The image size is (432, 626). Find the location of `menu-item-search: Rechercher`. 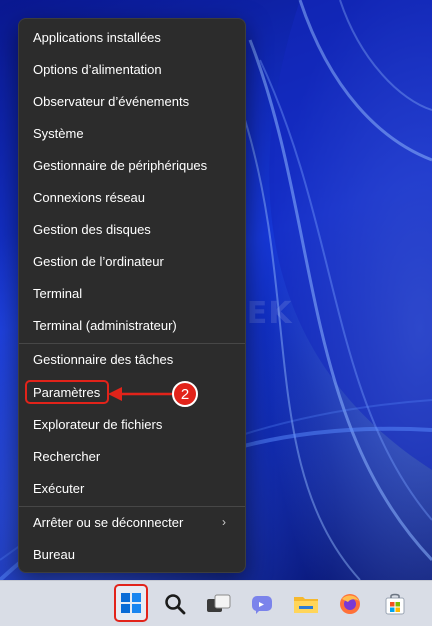

menu-item-search: Rechercher is located at coordinates (132, 456).